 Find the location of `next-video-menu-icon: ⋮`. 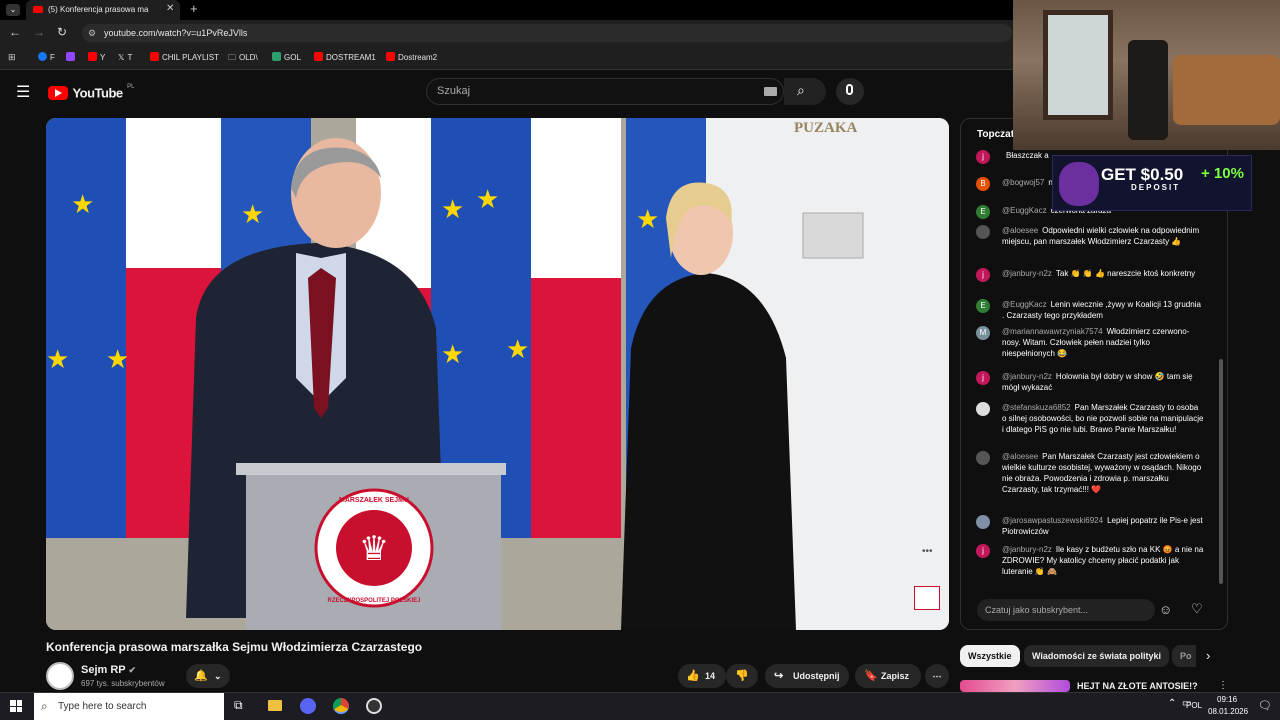

next-video-menu-icon: ⋮ is located at coordinates (1223, 685).